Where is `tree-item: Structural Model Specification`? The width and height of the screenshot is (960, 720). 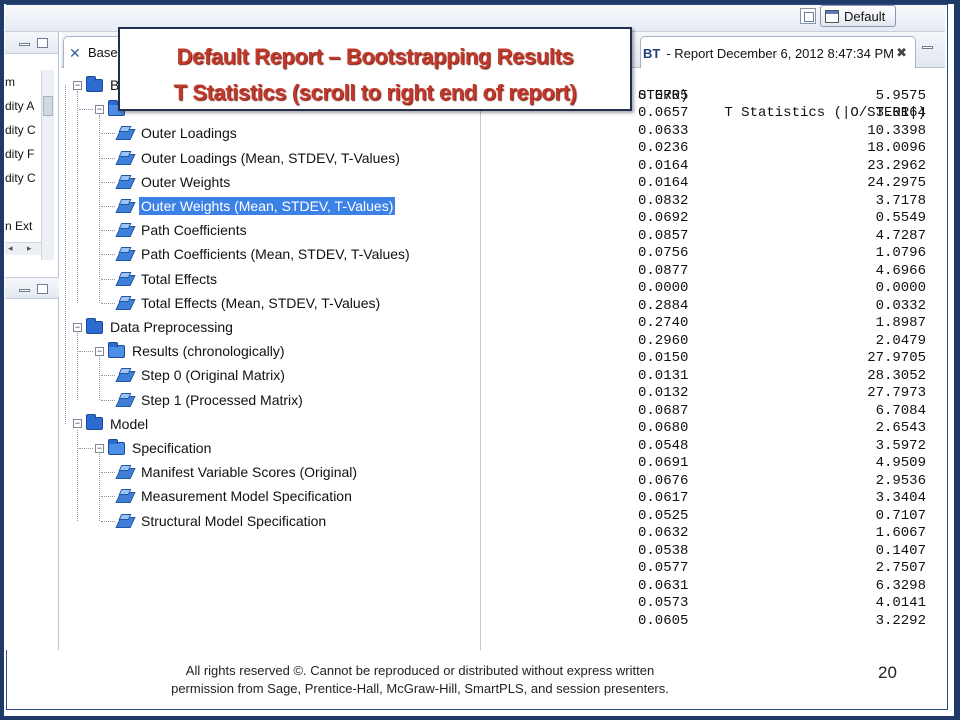
tree-item: Structural Model Specification is located at coordinates (222, 521).